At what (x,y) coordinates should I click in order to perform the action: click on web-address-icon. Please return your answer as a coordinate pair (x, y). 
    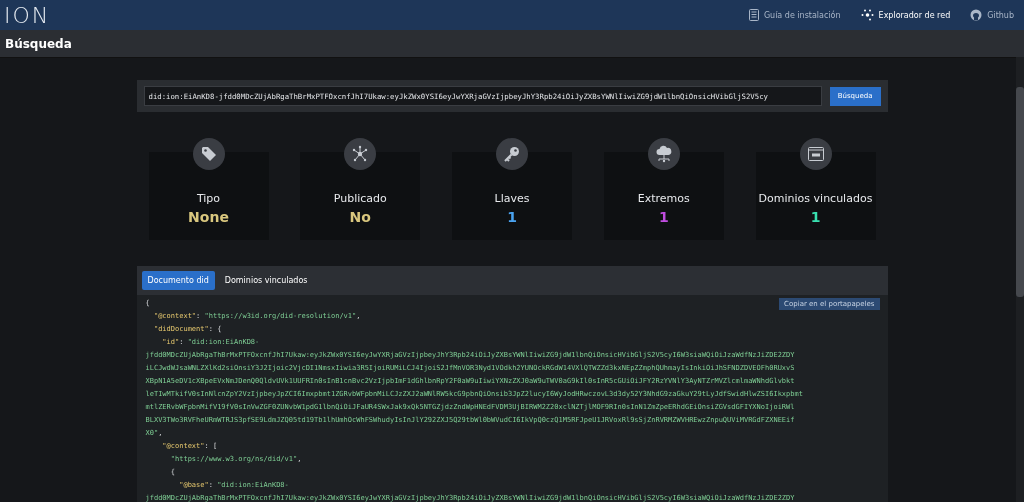
    Looking at the image, I should click on (815, 154).